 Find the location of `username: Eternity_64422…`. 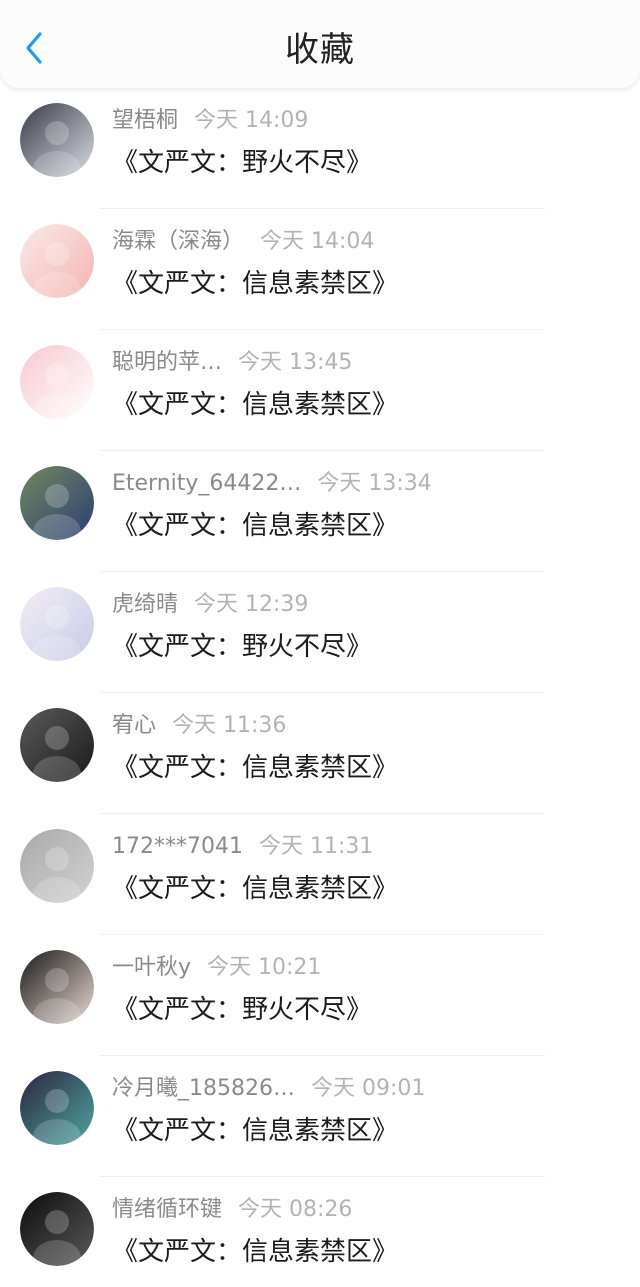

username: Eternity_64422… is located at coordinates (206, 484).